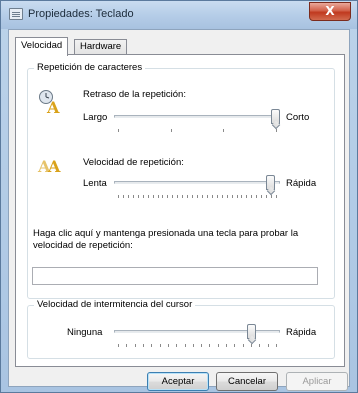  What do you see at coordinates (247, 381) in the screenshot?
I see `cancel-button: Cancelar` at bounding box center [247, 381].